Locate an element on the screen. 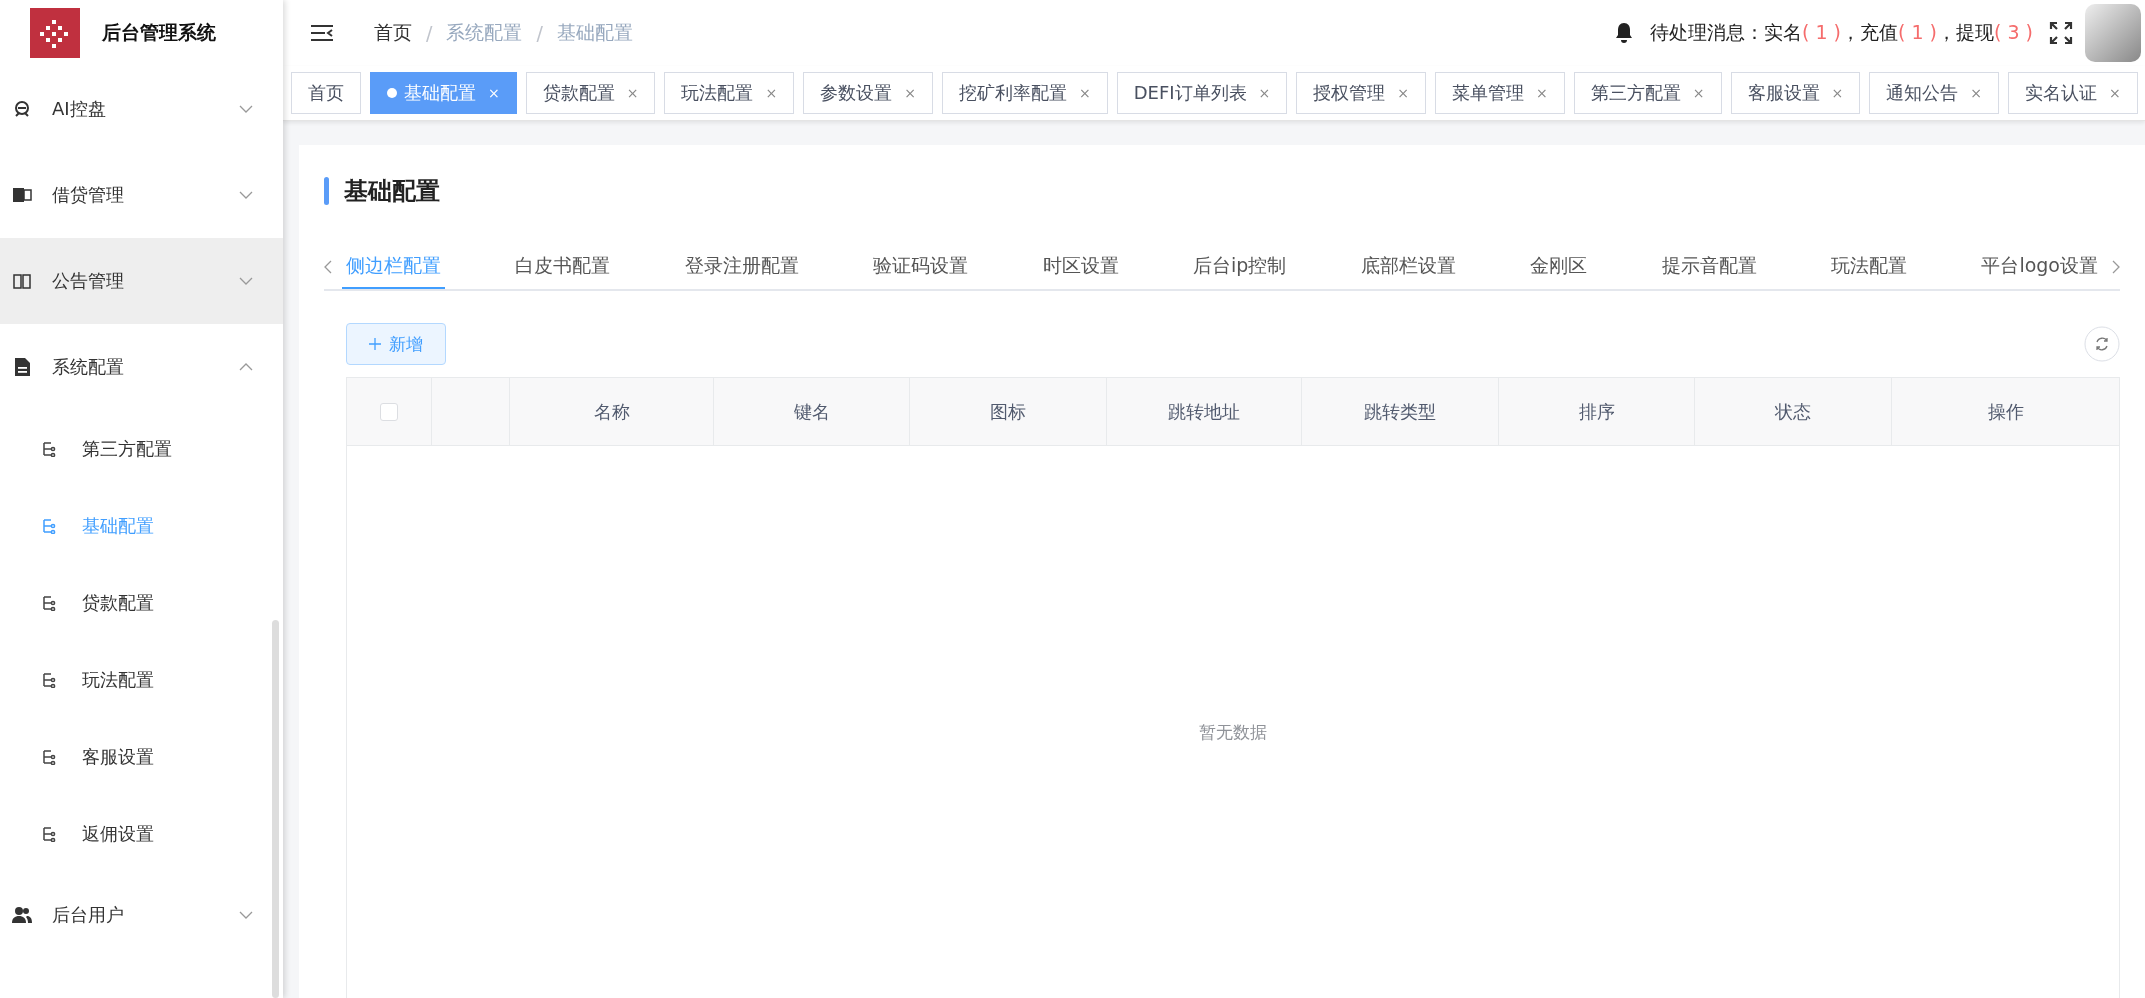 This screenshot has height=998, width=2145. page-tag: 客服设置 × is located at coordinates (1795, 93).